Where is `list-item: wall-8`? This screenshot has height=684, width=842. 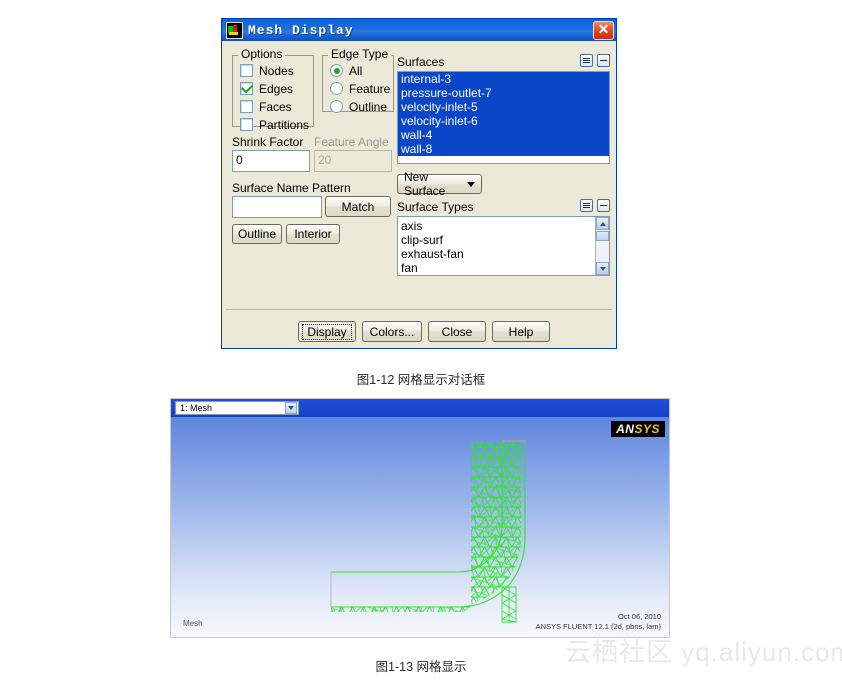
list-item: wall-8 is located at coordinates (503, 149).